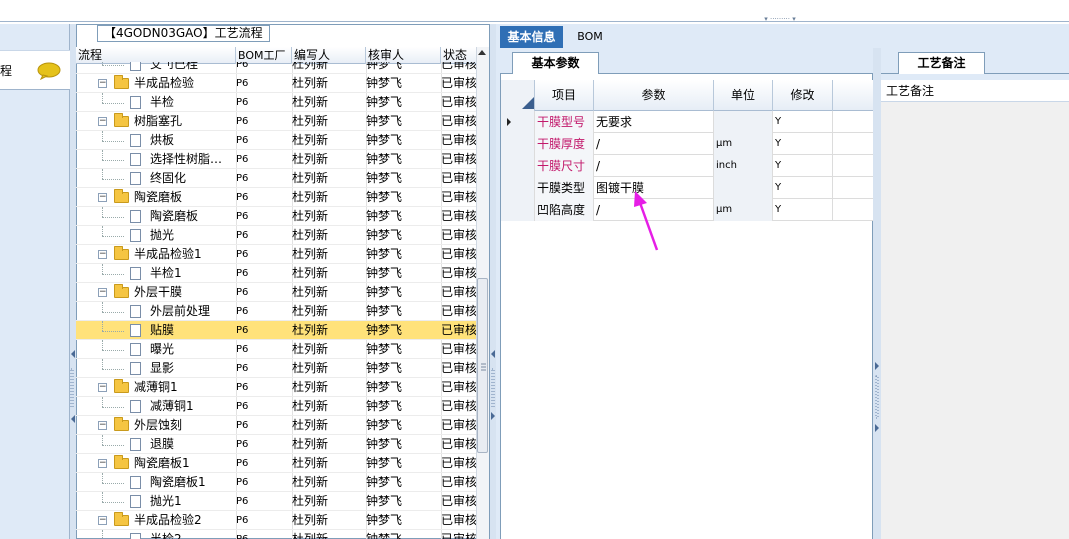  I want to click on notes-textarea, so click(975, 320).